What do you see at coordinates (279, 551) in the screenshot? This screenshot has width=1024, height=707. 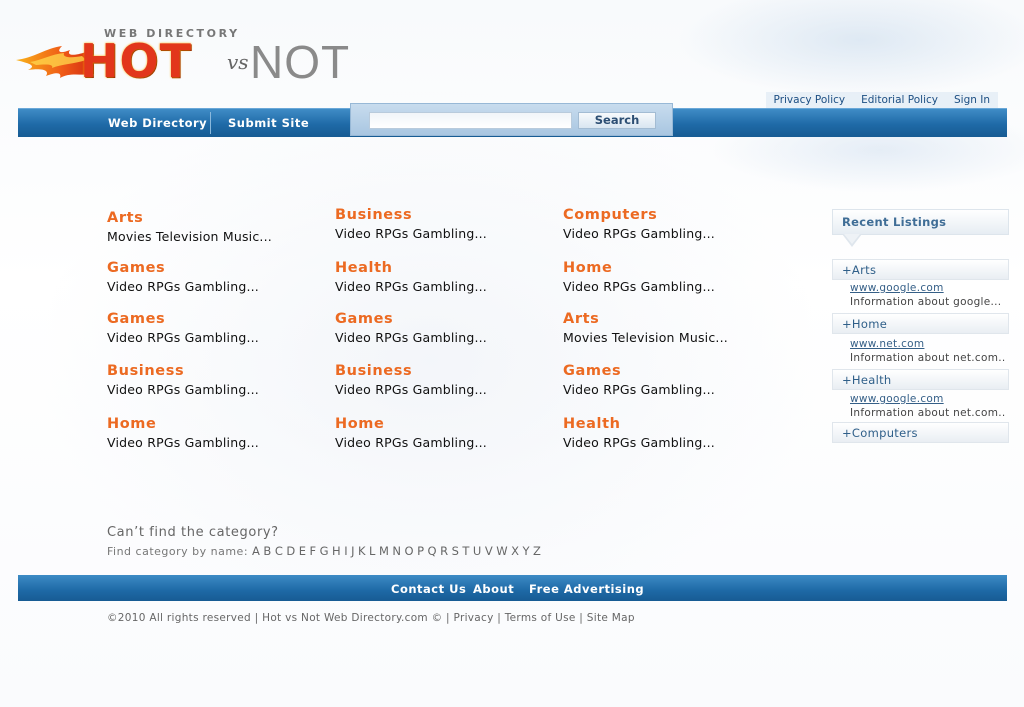 I see `letter-link-c: C` at bounding box center [279, 551].